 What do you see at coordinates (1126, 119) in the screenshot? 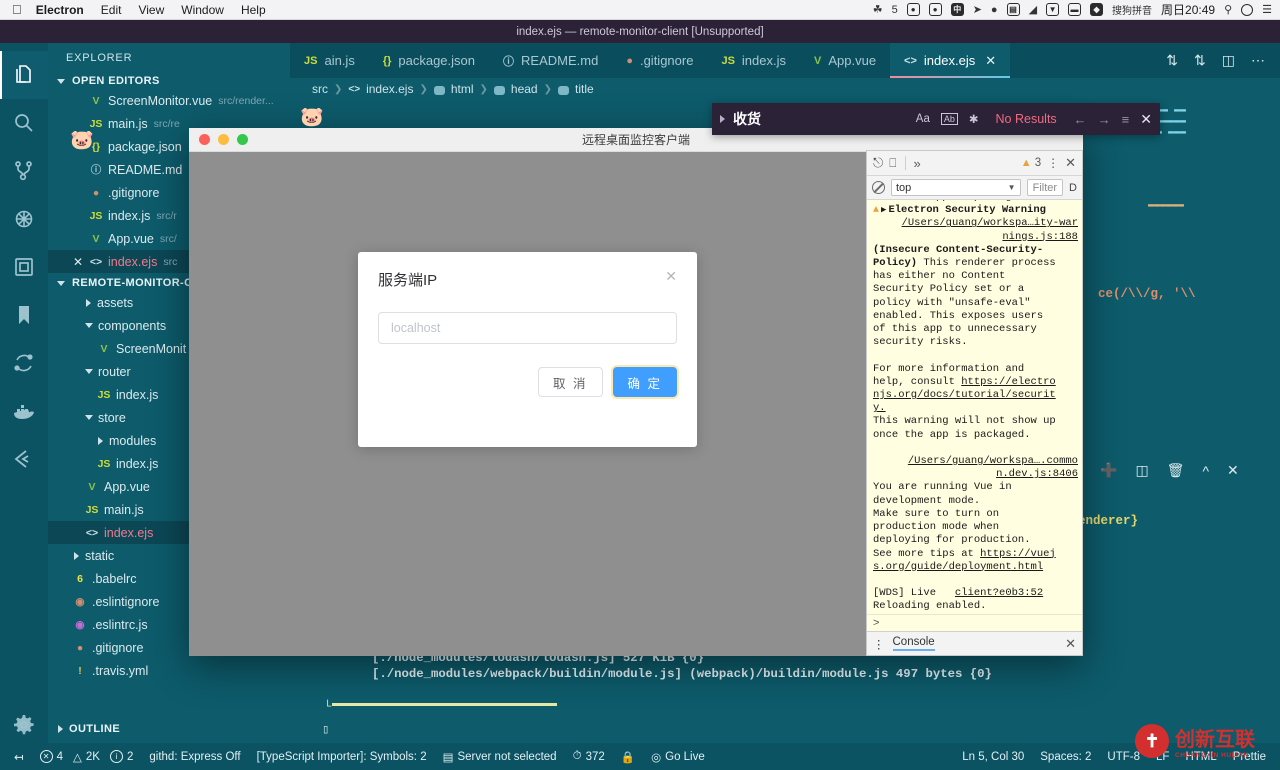
I see `find-in-selection-icon: ≡` at bounding box center [1126, 119].